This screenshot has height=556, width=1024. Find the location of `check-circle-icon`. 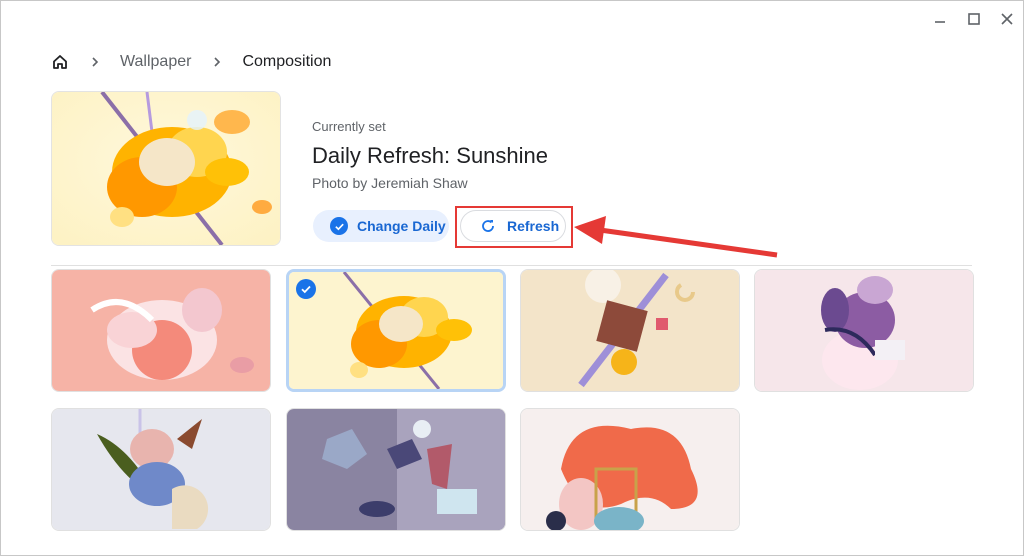

check-circle-icon is located at coordinates (339, 226).